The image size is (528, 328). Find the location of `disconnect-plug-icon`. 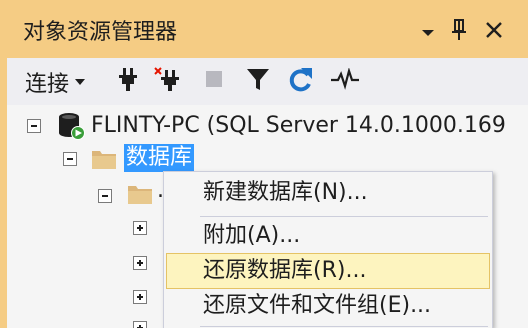

disconnect-plug-icon is located at coordinates (167, 81).